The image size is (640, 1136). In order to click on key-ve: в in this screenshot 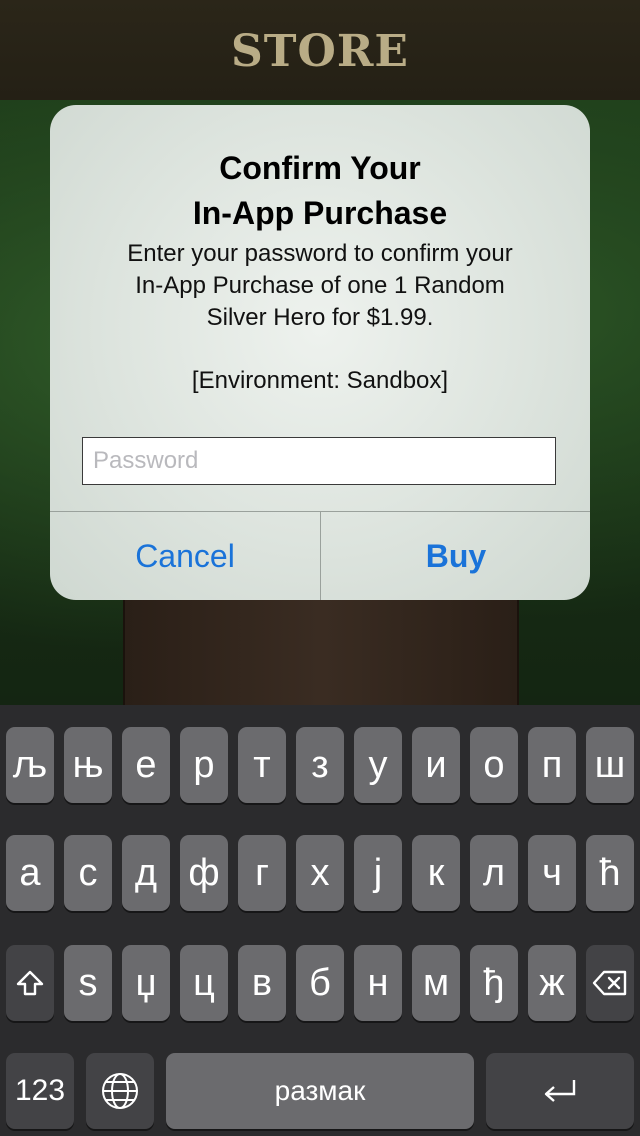, I will do `click(262, 983)`.